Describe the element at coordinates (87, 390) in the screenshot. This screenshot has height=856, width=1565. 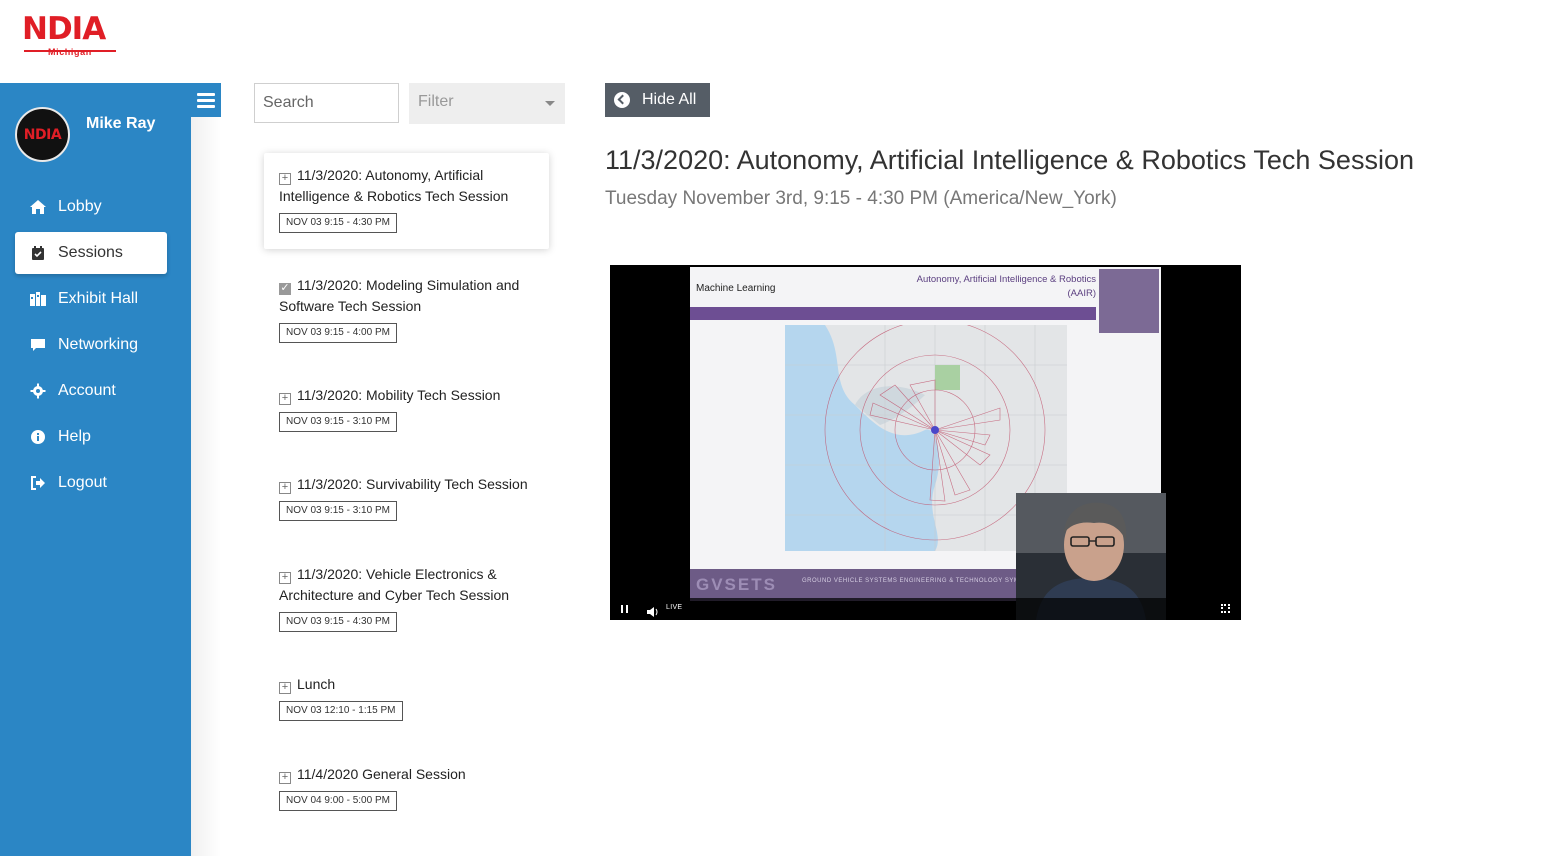
I see `sidebar-item-label: Account` at that location.